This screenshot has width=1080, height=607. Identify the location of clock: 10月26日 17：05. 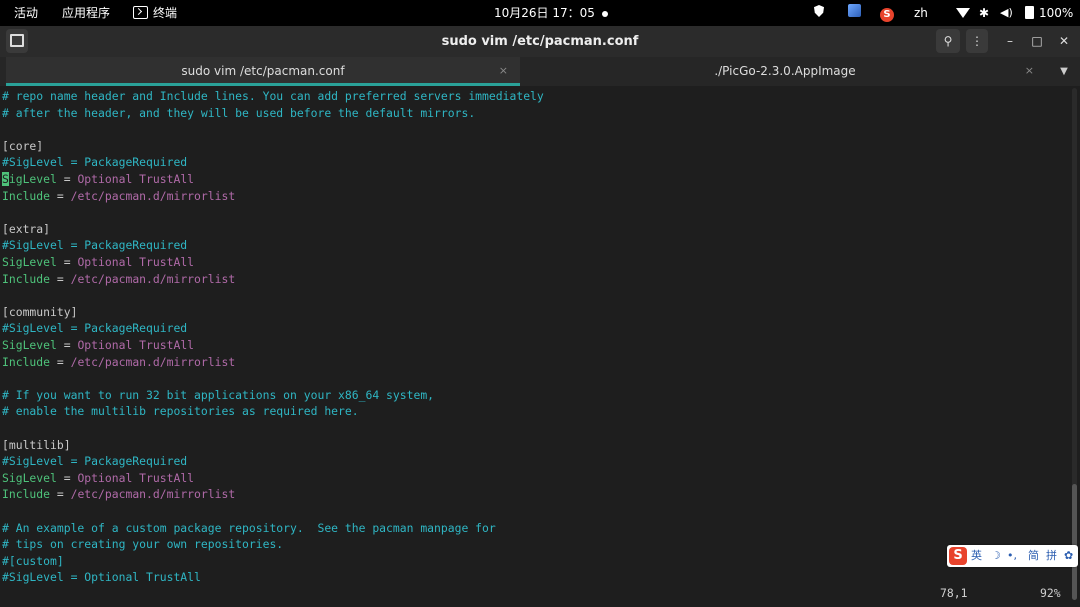
(544, 13).